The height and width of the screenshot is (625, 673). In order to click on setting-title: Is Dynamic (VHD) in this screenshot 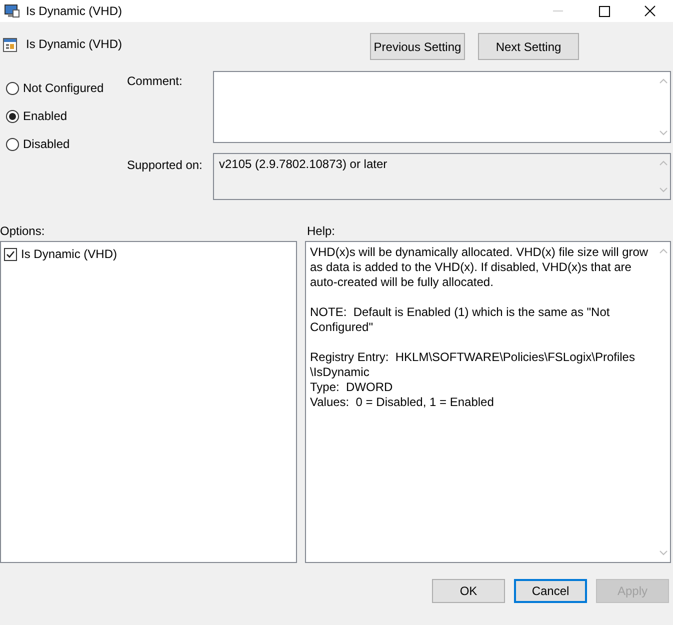, I will do `click(74, 44)`.